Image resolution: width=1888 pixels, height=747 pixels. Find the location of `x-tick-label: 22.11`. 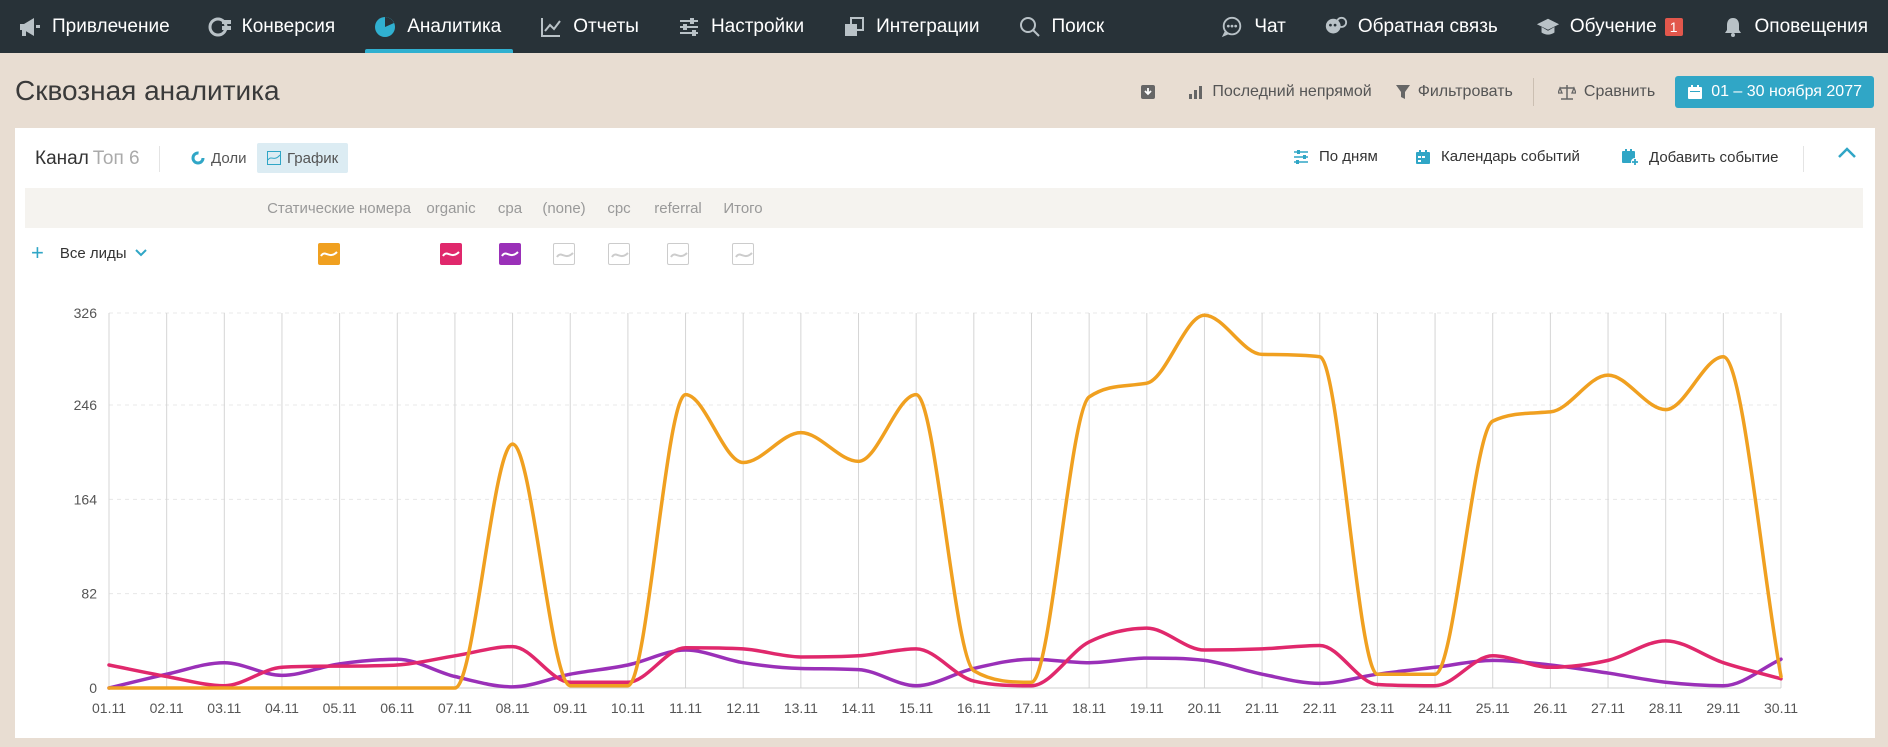

x-tick-label: 22.11 is located at coordinates (1320, 708).